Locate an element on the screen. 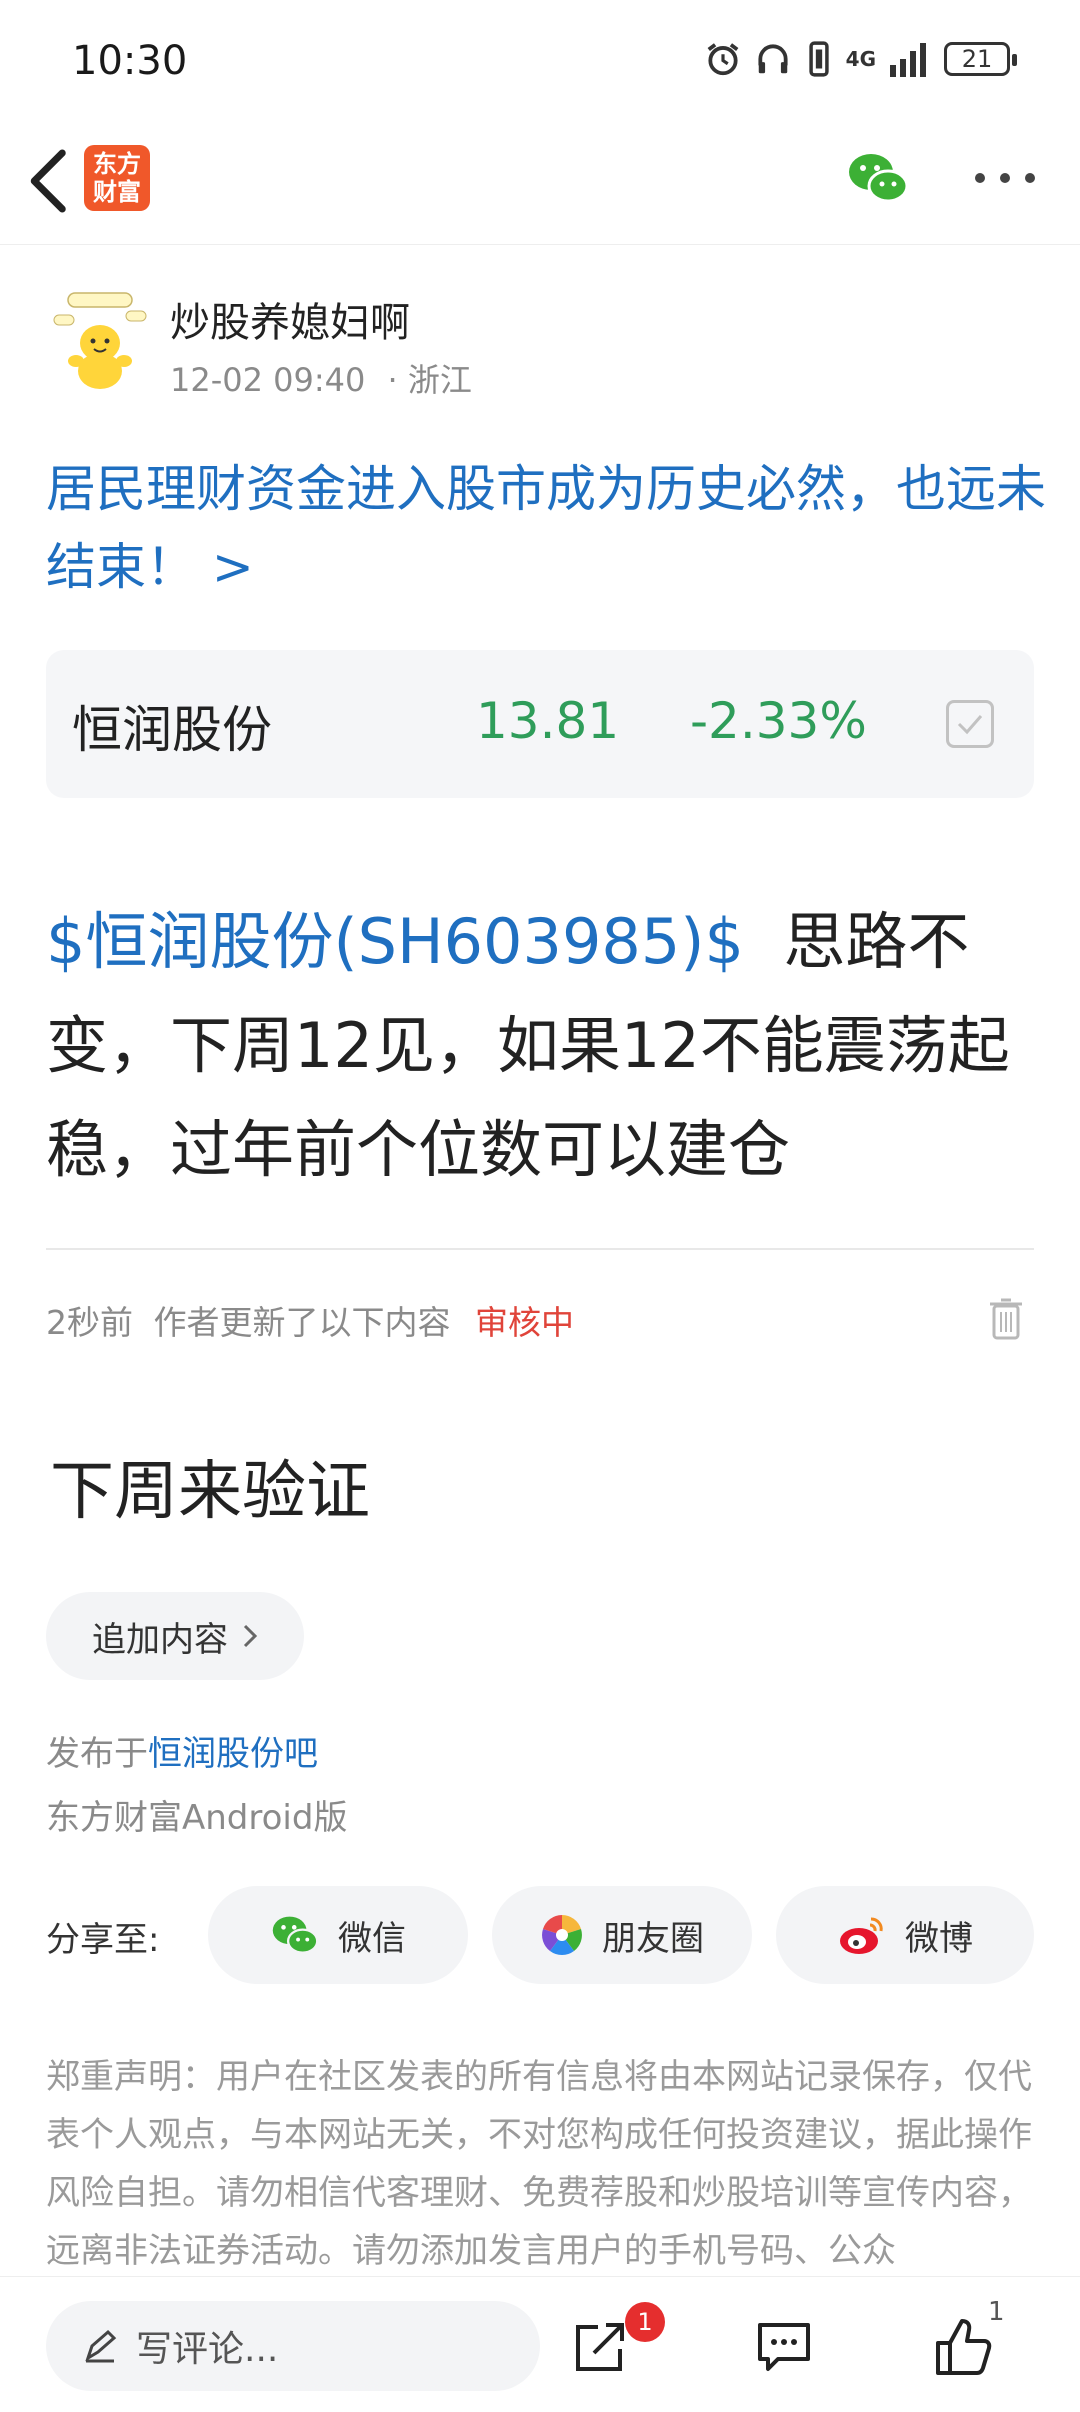  forum-link: 恒润股份吧 is located at coordinates (233, 1754).